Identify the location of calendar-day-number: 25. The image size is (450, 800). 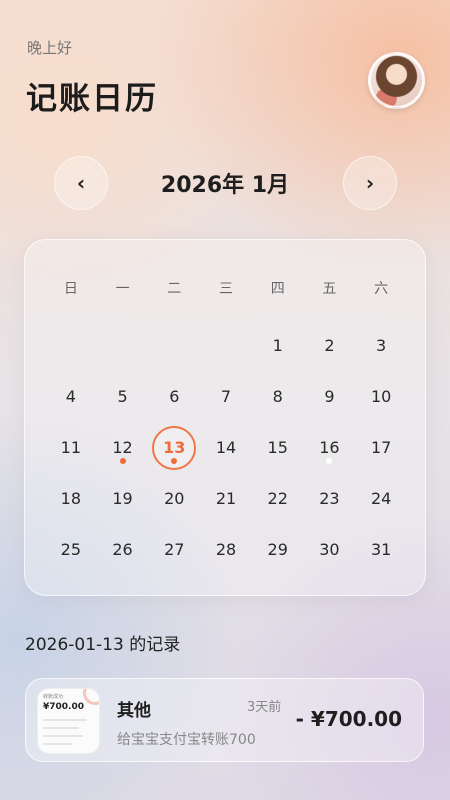
(71, 549).